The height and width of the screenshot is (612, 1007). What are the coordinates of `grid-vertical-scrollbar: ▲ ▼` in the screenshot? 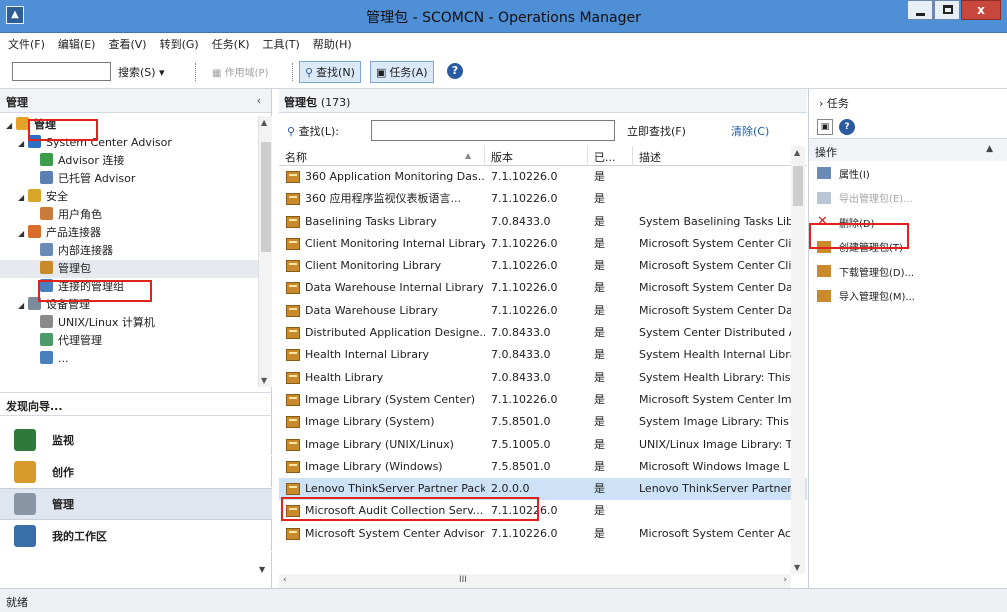 It's located at (798, 360).